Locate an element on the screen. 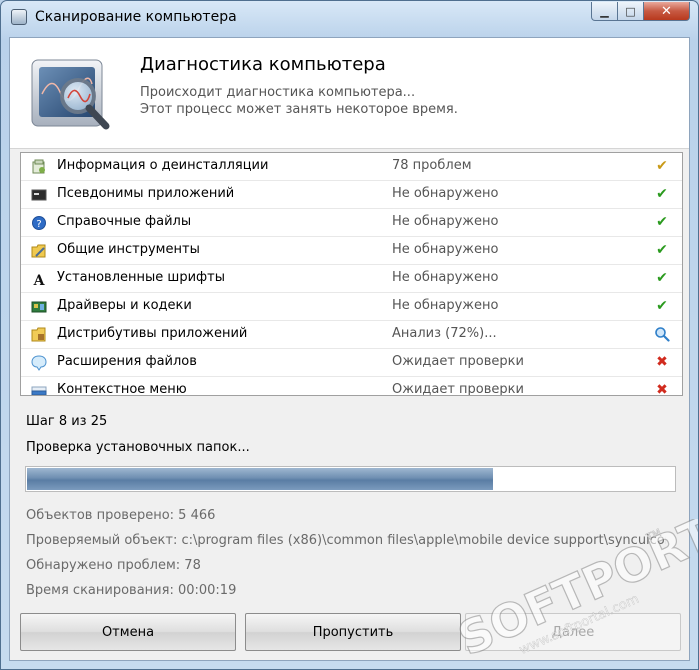 This screenshot has height=670, width=699. item-name: Общие инструменты is located at coordinates (128, 249).